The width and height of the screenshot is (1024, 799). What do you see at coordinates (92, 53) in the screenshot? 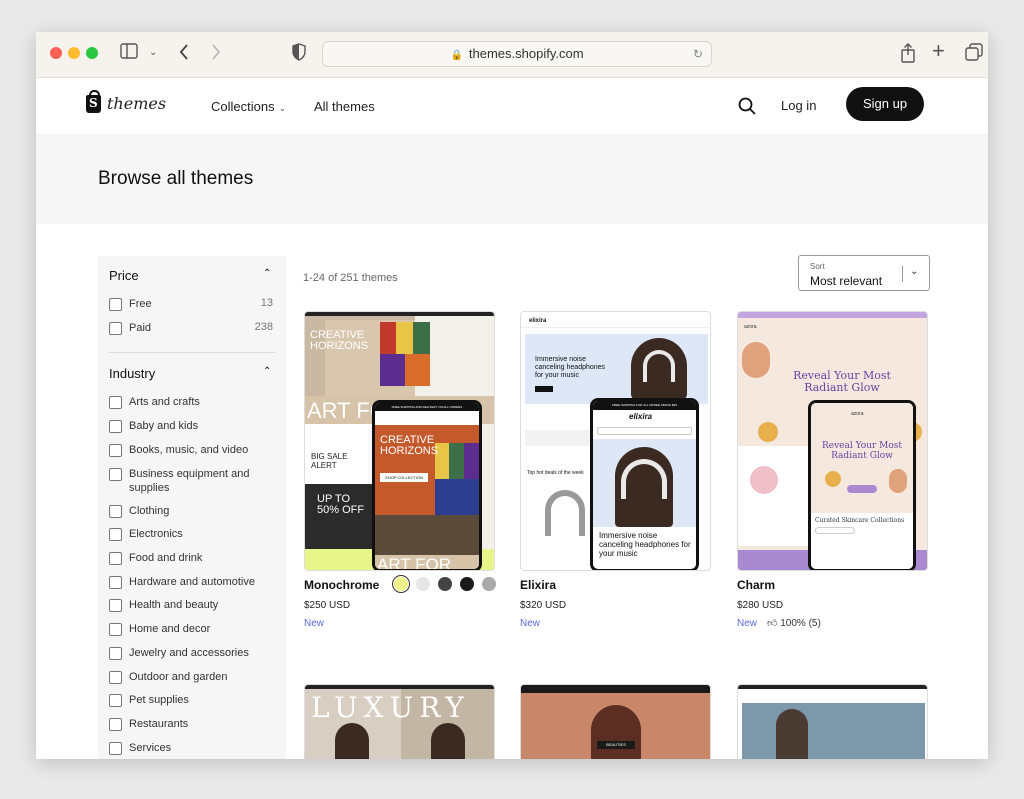
I see `maximize-window-button` at bounding box center [92, 53].